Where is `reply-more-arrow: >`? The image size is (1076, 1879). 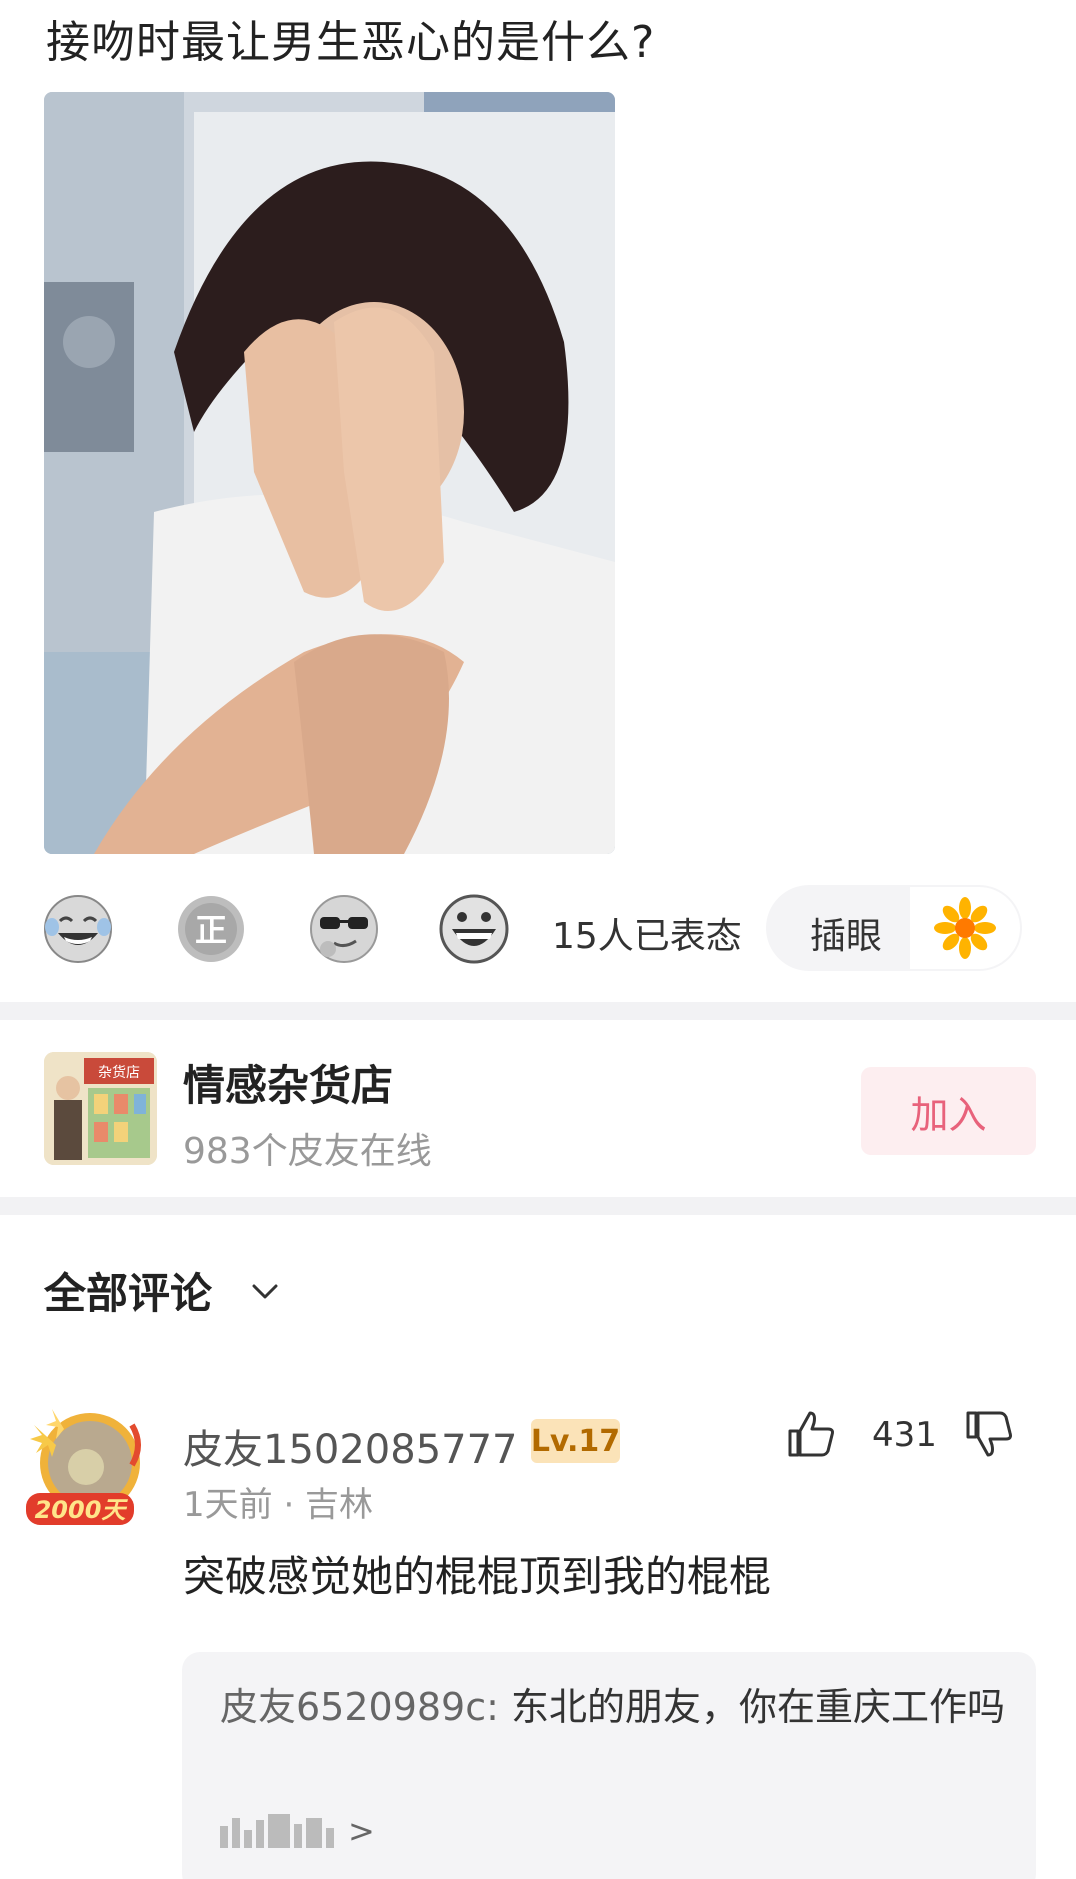
reply-more-arrow: > is located at coordinates (361, 1831).